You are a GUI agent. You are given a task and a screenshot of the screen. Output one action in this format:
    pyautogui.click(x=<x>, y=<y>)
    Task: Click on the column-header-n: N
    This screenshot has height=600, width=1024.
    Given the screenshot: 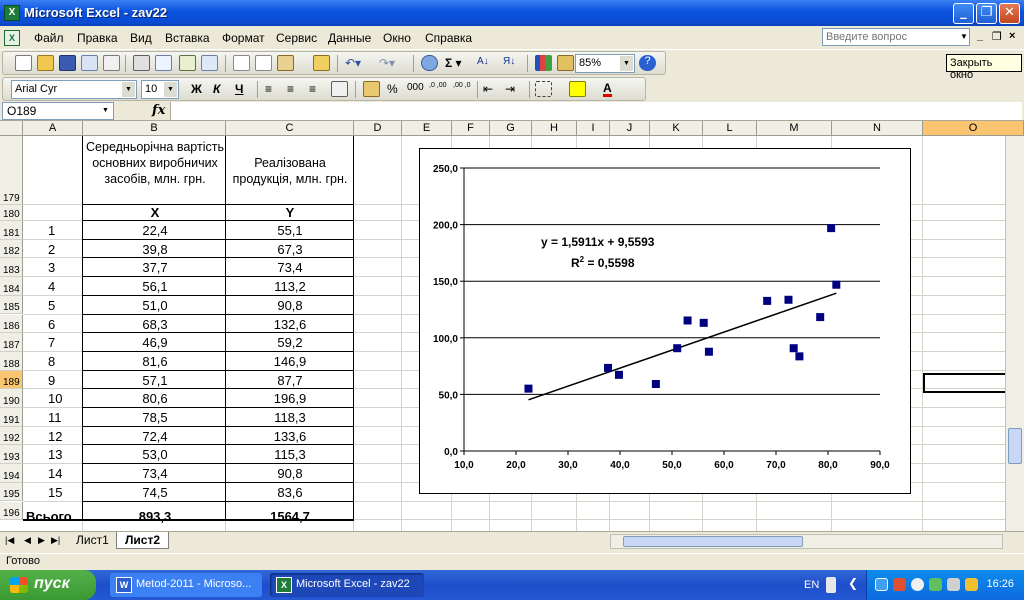 What is the action you would take?
    pyautogui.click(x=877, y=128)
    